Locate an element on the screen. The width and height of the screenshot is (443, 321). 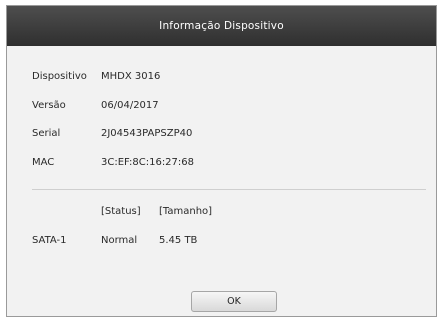
serial-value: 2J04543PAPSZP40 is located at coordinates (147, 133).